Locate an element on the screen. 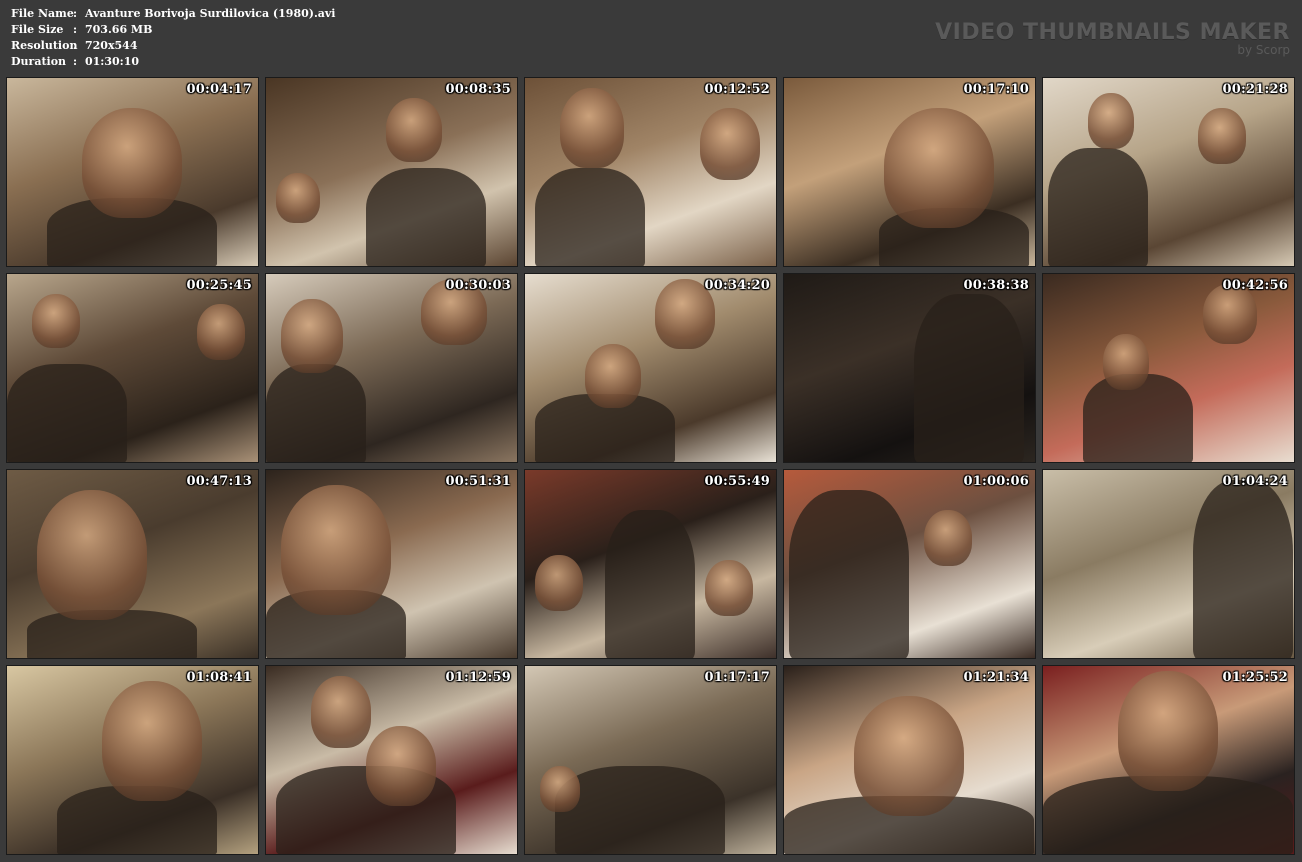  thumbnail: 00:30:03 is located at coordinates (391, 368).